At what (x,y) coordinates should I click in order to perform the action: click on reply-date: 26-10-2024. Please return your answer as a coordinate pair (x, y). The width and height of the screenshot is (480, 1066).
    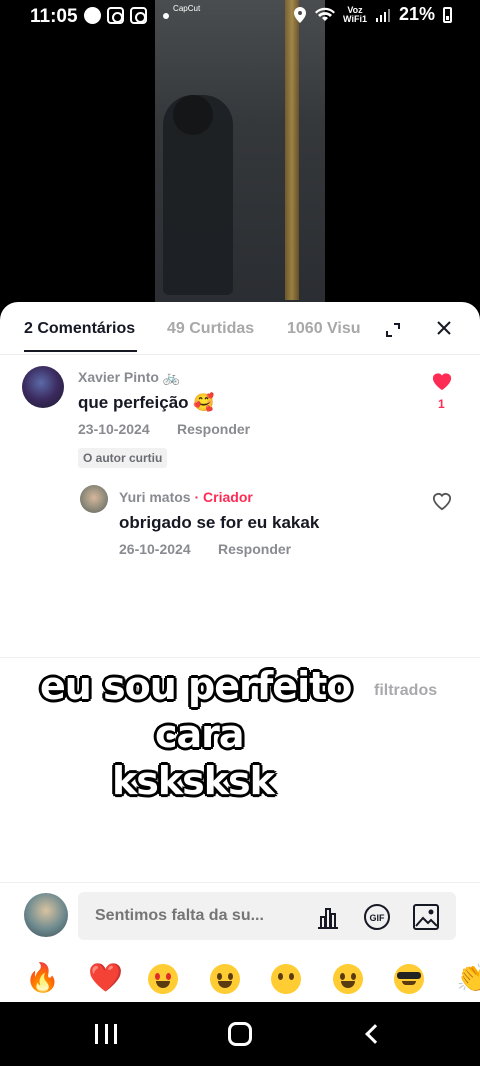
    Looking at the image, I should click on (155, 549).